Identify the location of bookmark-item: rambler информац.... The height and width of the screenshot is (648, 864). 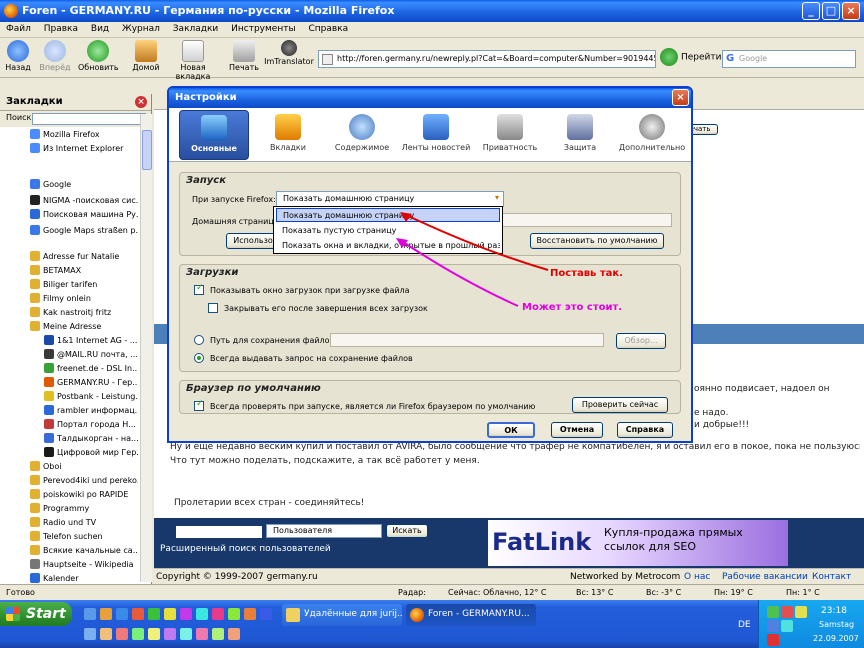
(91, 411).